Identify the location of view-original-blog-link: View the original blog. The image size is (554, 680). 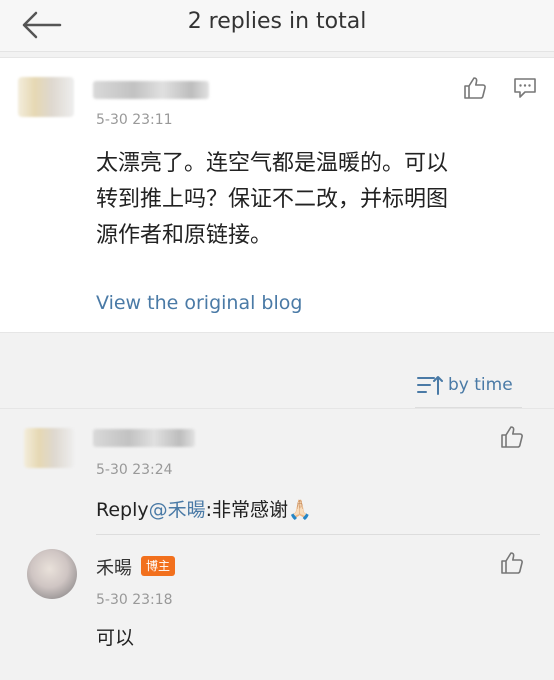
(199, 303).